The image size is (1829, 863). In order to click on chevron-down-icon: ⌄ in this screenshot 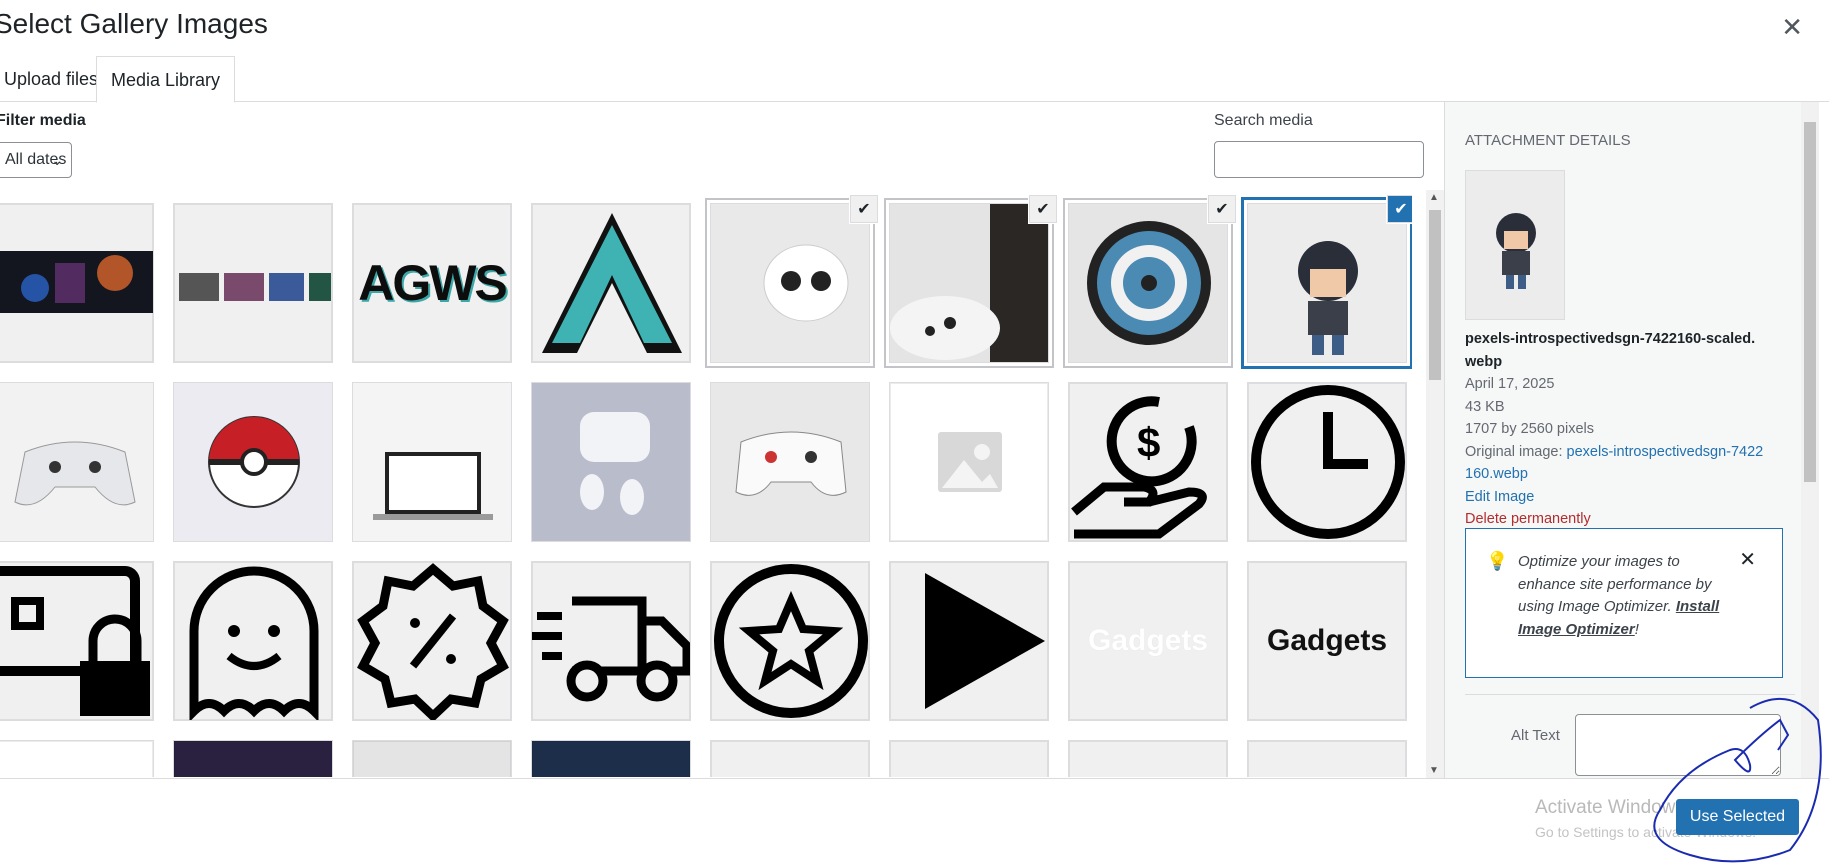, I will do `click(57, 160)`.